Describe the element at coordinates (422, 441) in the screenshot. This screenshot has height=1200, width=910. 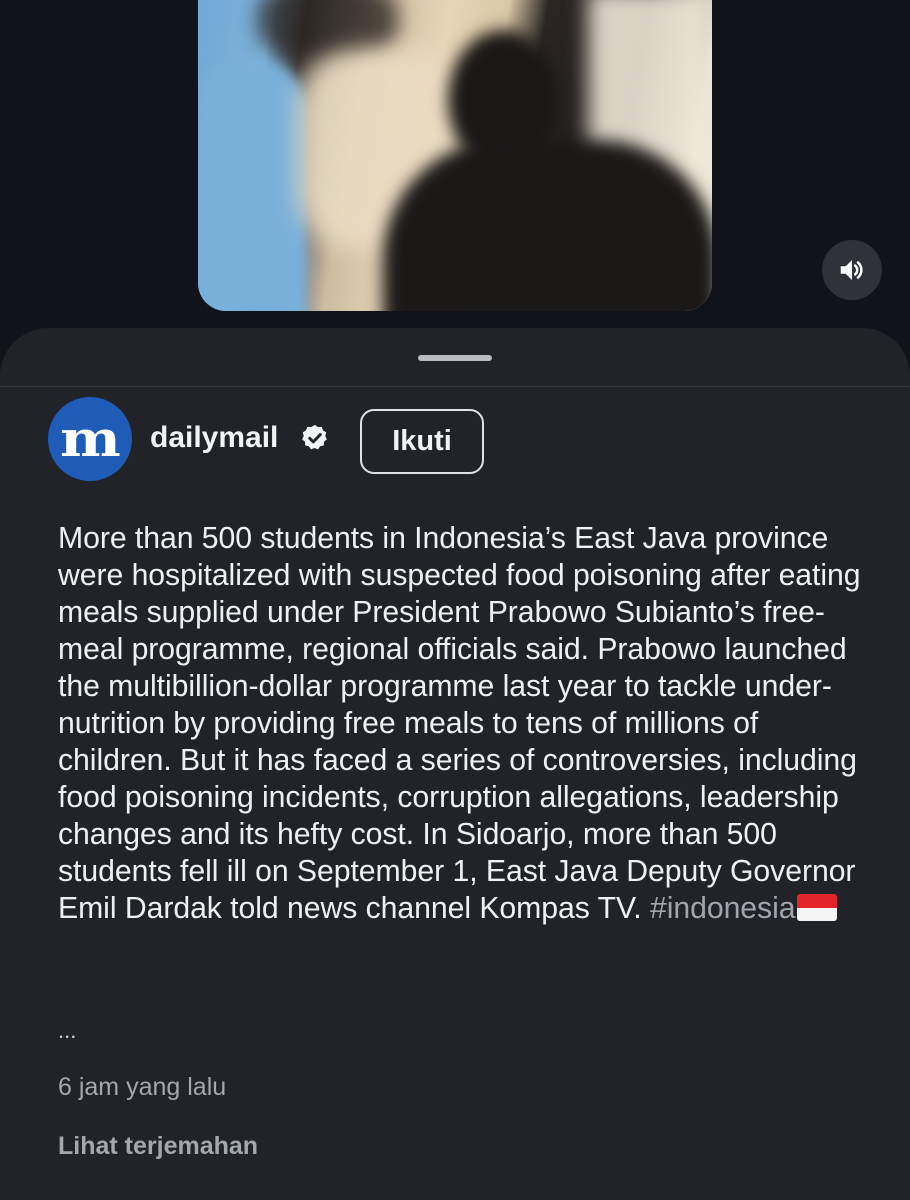
I see `follow-button: Ikuti` at that location.